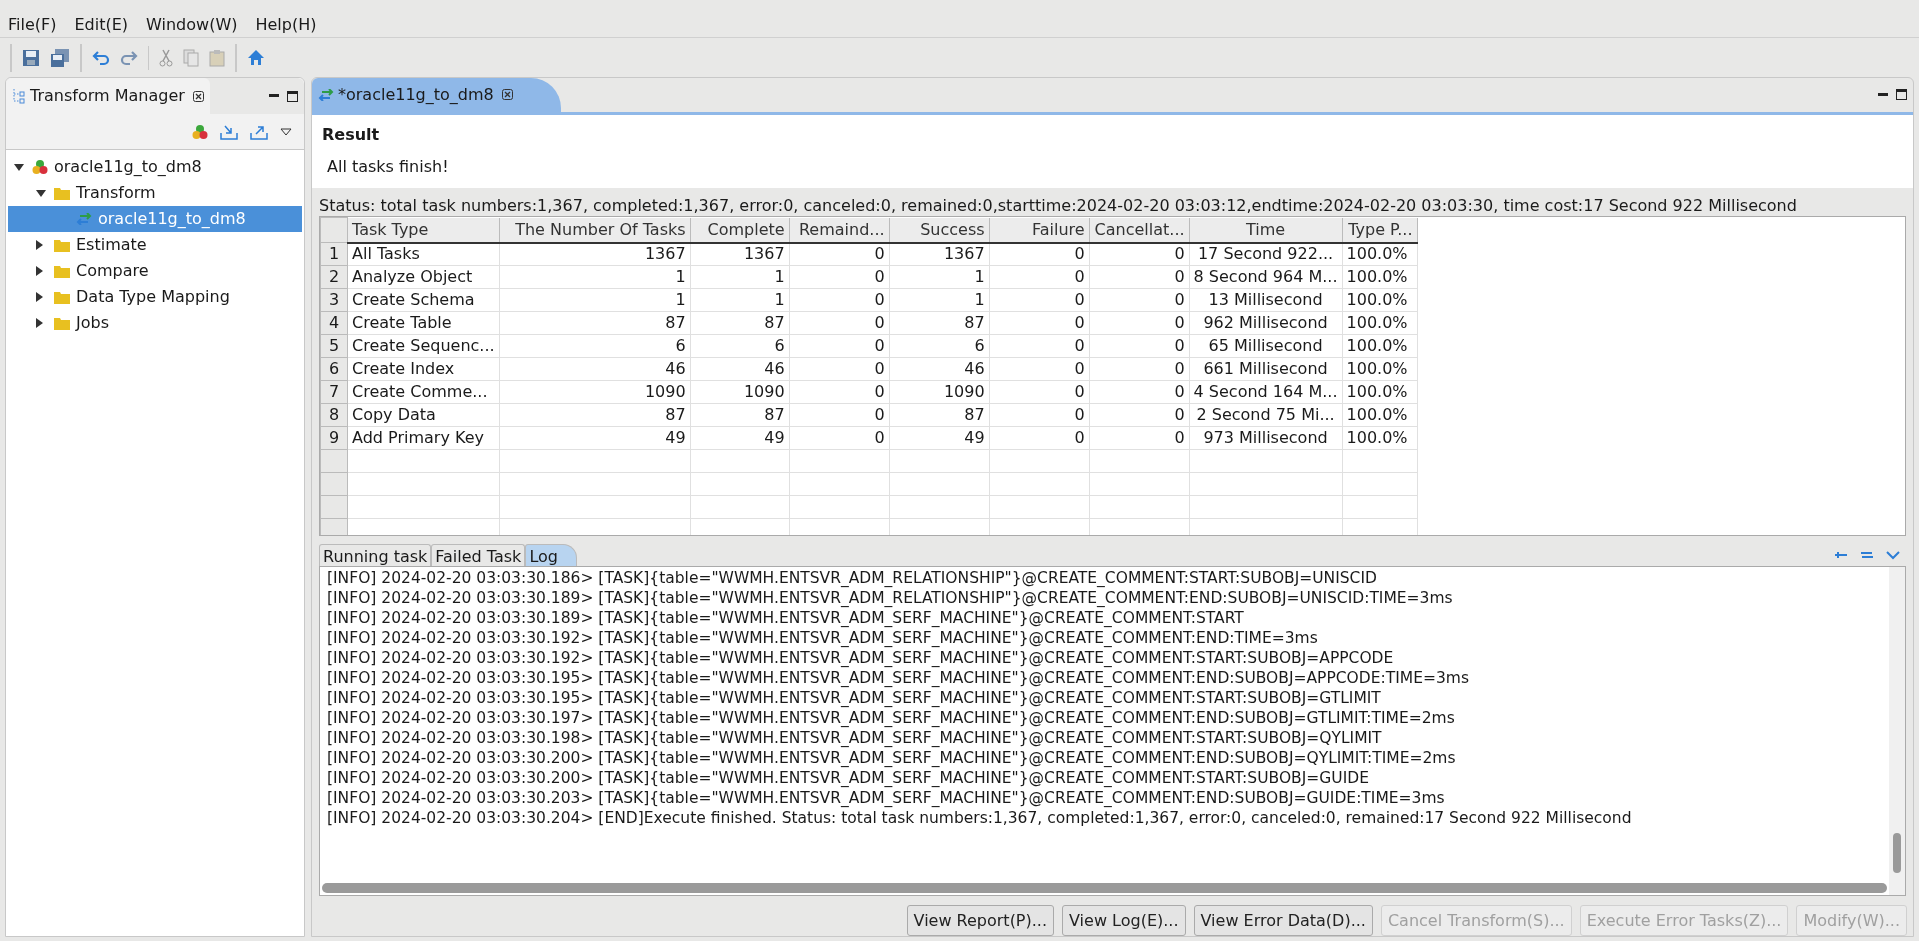 This screenshot has height=941, width=1919. I want to click on dropdown-icon, so click(286, 131).